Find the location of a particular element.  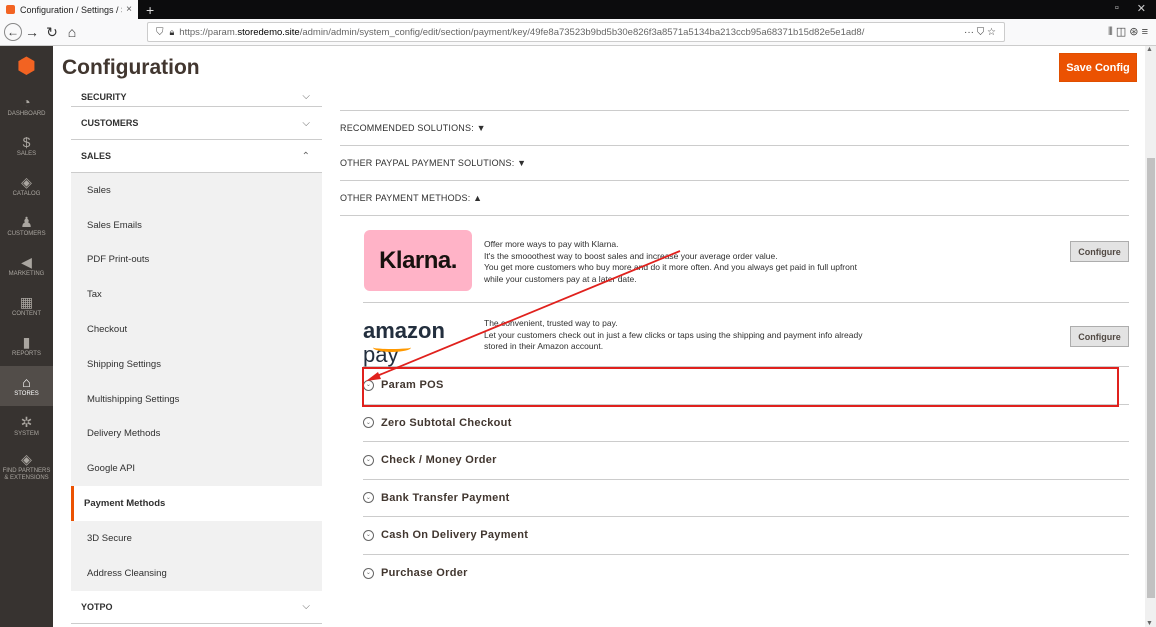

nav-marketing: ◀ MARKETING is located at coordinates (26, 266).